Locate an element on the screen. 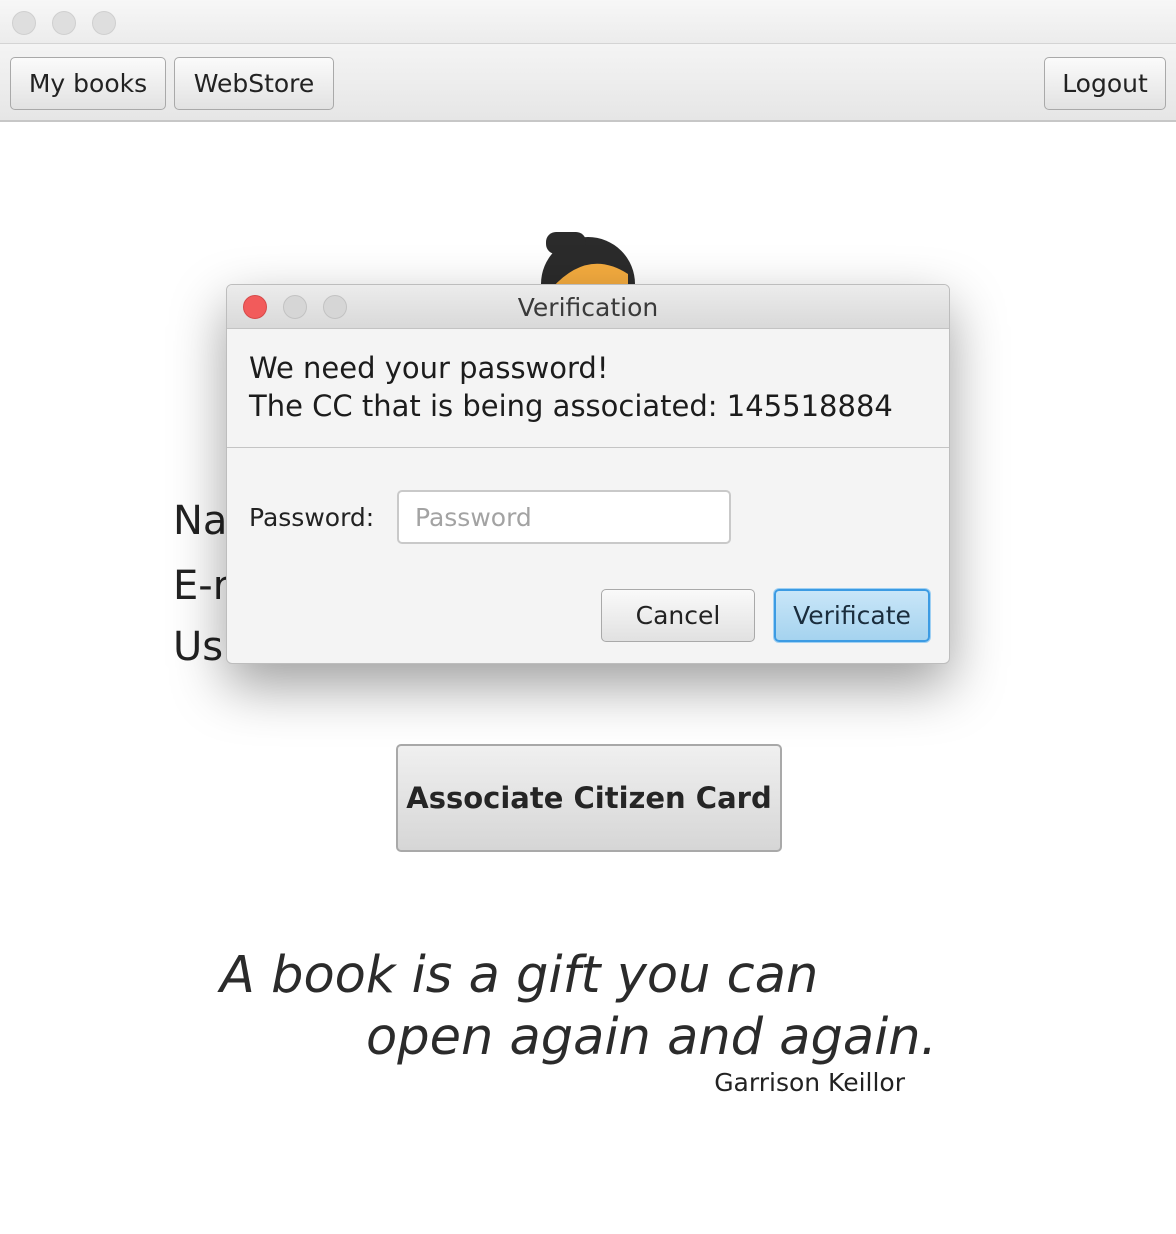  my-books-button: My books is located at coordinates (88, 83).